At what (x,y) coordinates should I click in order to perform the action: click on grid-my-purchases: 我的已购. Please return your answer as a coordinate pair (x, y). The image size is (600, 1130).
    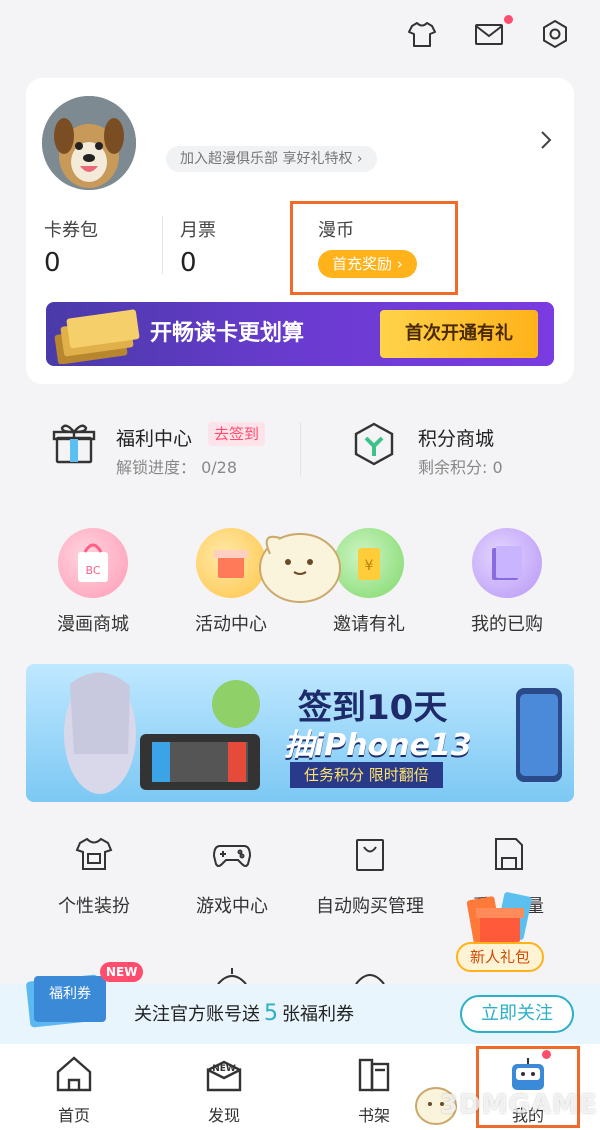
    Looking at the image, I should click on (507, 582).